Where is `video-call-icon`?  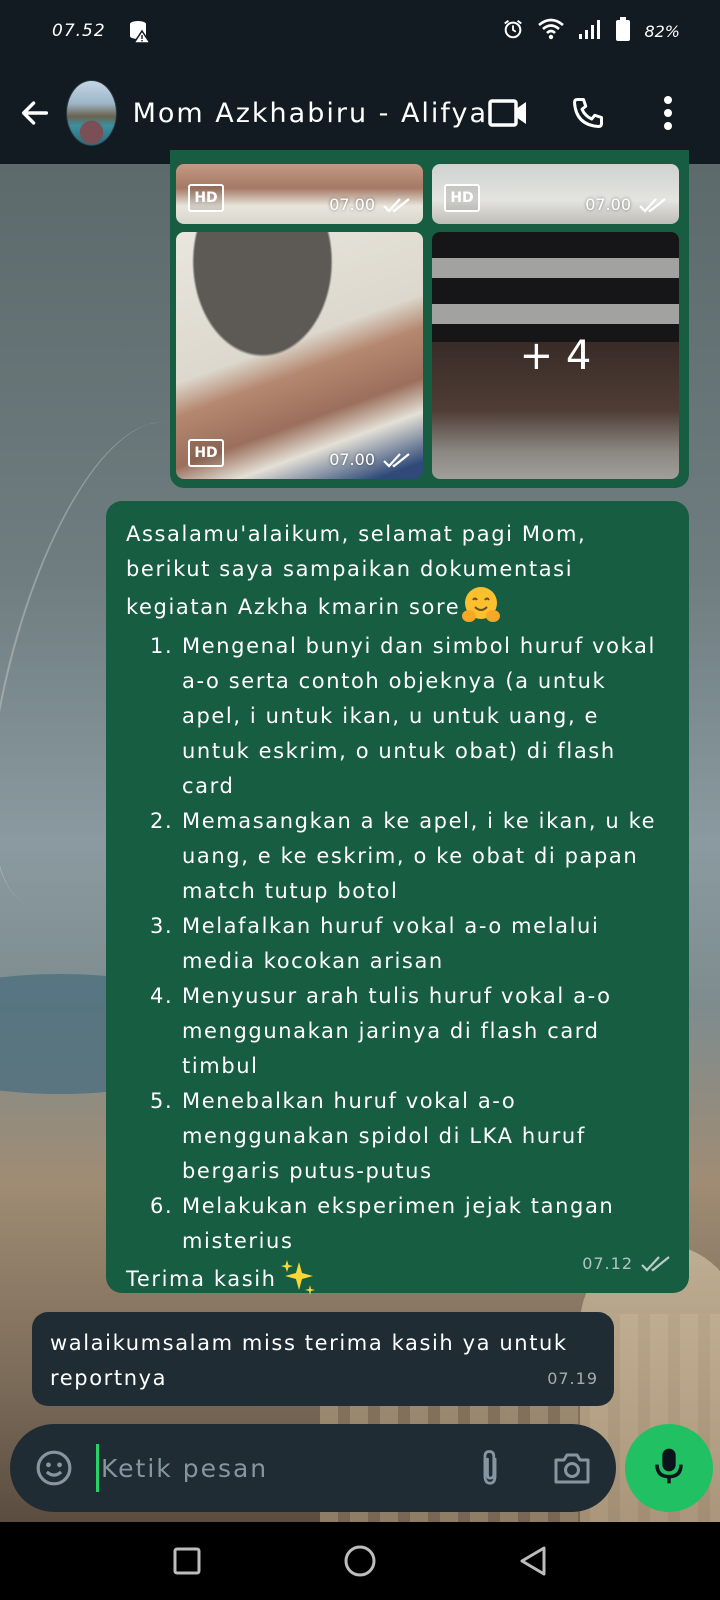 video-call-icon is located at coordinates (508, 113).